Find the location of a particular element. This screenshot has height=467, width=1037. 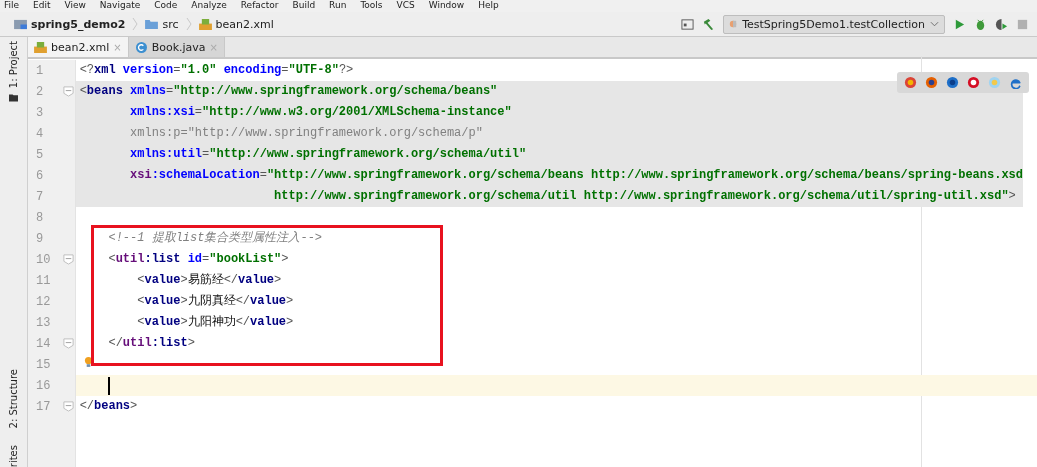

menu-item: Edit is located at coordinates (42, 6).